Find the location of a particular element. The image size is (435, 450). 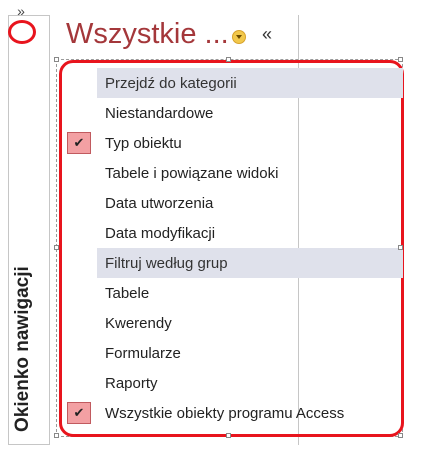

collapse-pane-button: « is located at coordinates (267, 34).